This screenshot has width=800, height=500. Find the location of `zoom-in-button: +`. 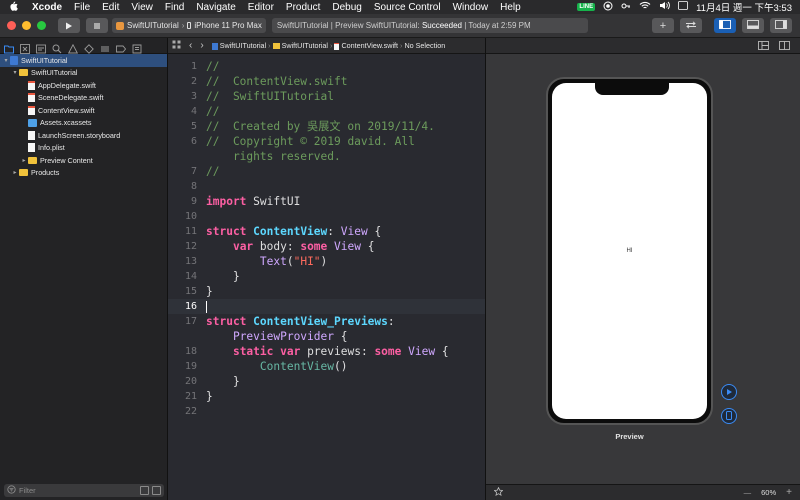

zoom-in-button: + is located at coordinates (789, 492).